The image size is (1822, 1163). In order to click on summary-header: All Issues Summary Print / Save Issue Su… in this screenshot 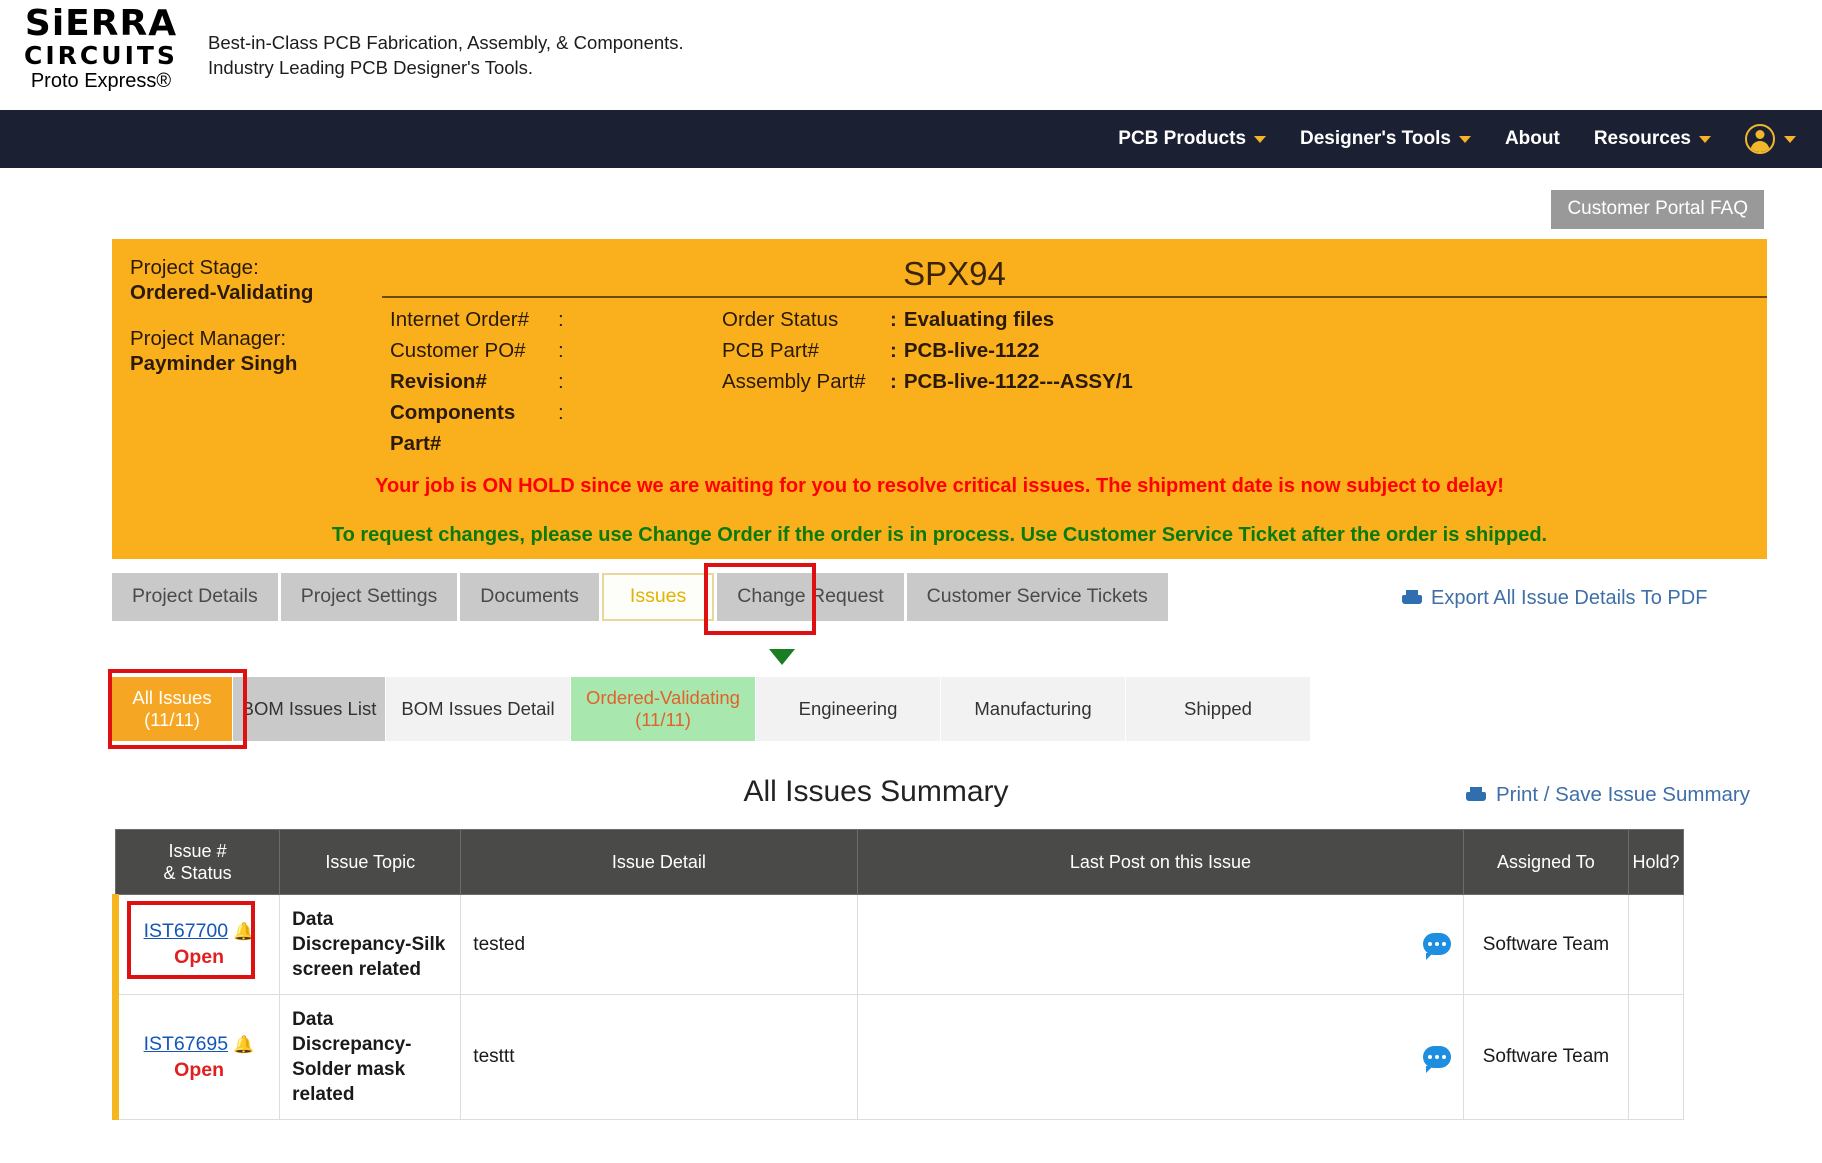, I will do `click(911, 792)`.